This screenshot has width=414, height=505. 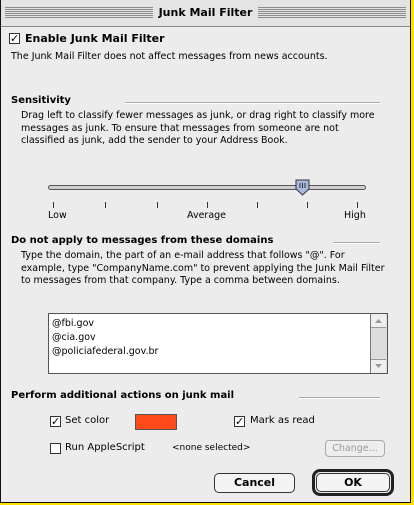 What do you see at coordinates (95, 38) in the screenshot?
I see `enable-label: Enable Junk Mail Filter` at bounding box center [95, 38].